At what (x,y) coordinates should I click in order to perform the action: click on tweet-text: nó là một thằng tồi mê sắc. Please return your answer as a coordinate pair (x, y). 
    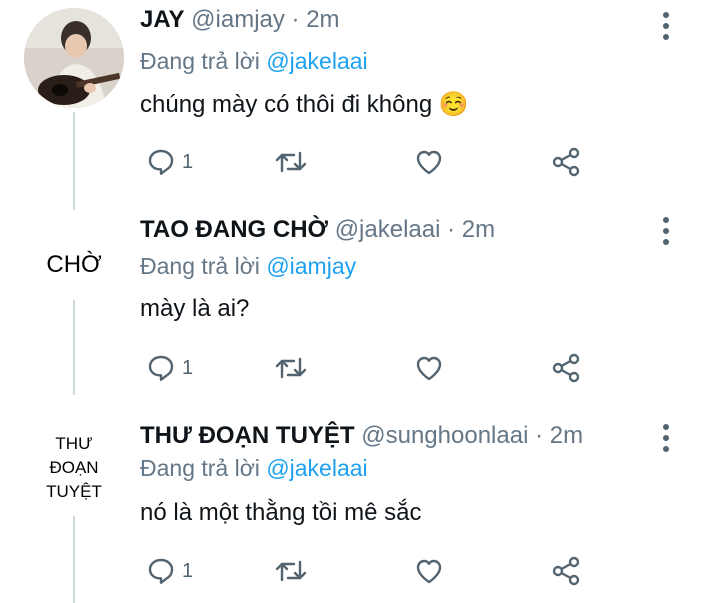
    Looking at the image, I should click on (281, 512).